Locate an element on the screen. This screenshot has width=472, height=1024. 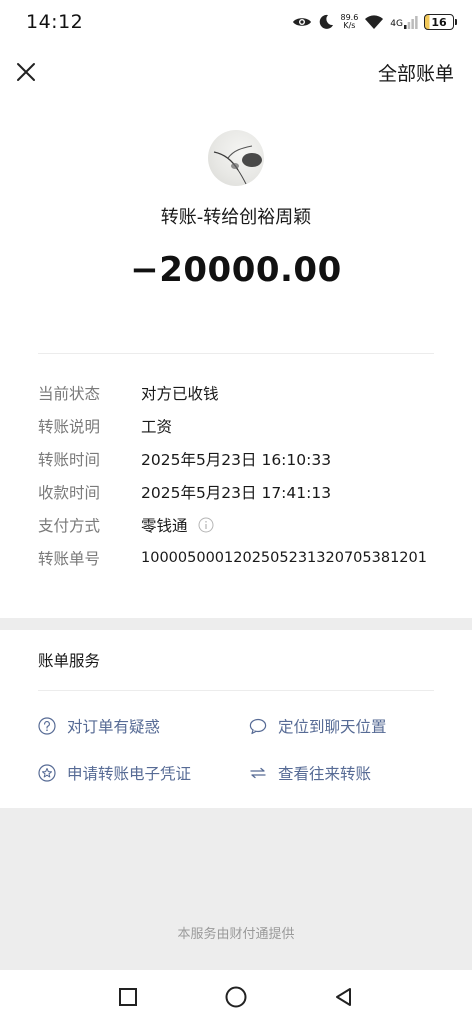
detail-value: 对方已收钱 is located at coordinates (180, 394).